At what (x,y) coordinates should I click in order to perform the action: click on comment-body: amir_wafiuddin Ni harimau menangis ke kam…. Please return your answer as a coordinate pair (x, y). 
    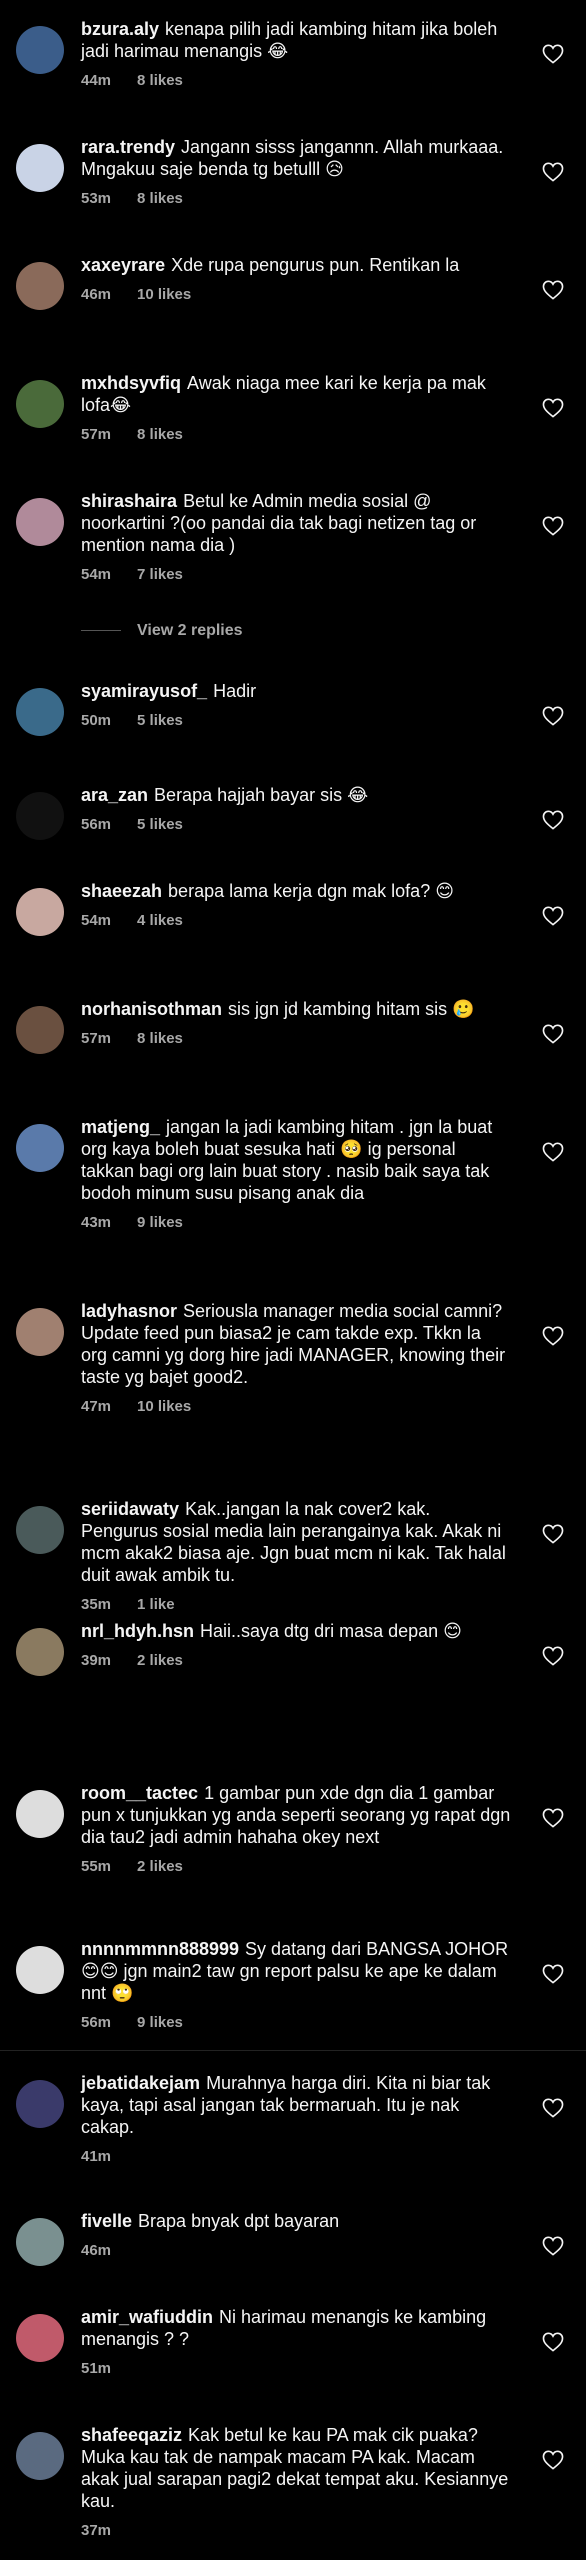
    Looking at the image, I should click on (296, 2341).